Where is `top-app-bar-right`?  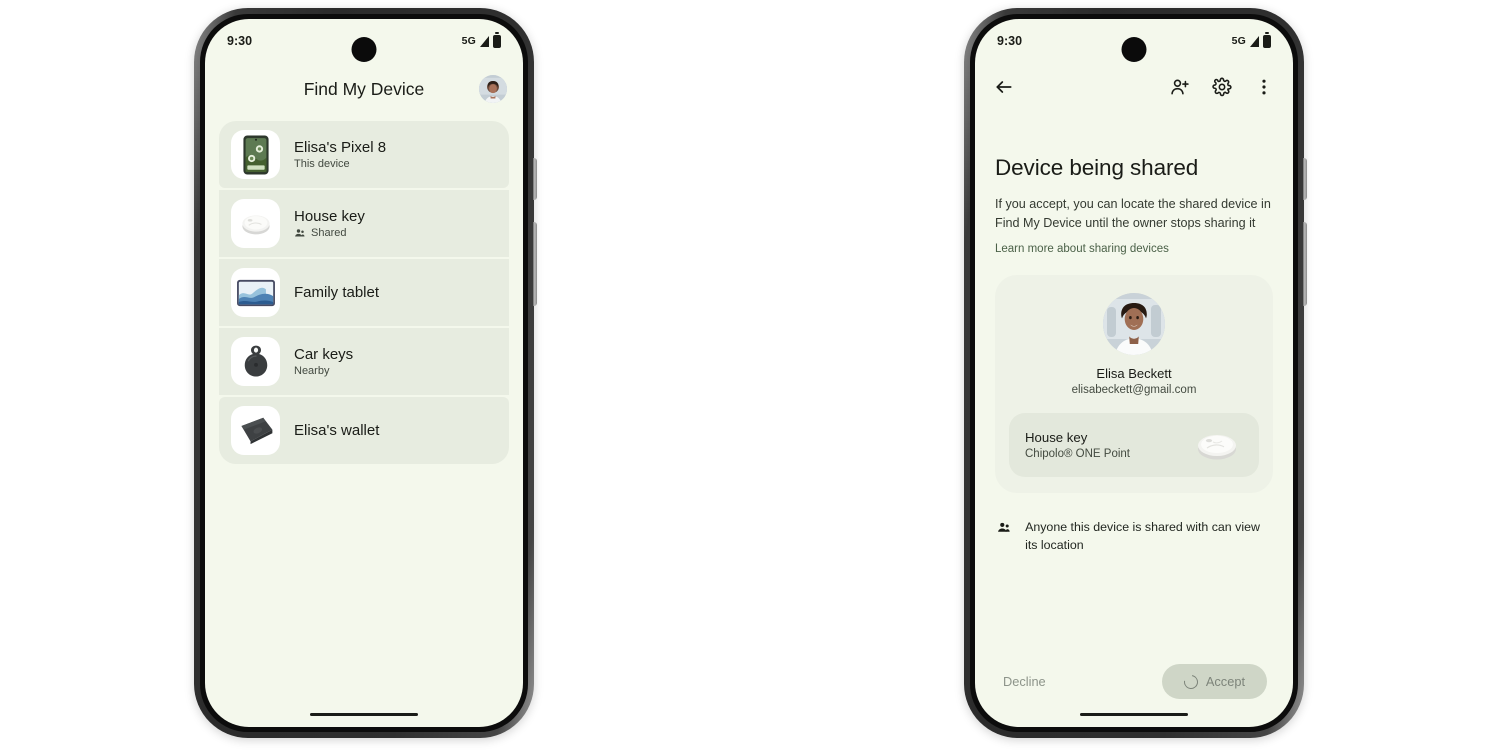
top-app-bar-right is located at coordinates (1134, 87).